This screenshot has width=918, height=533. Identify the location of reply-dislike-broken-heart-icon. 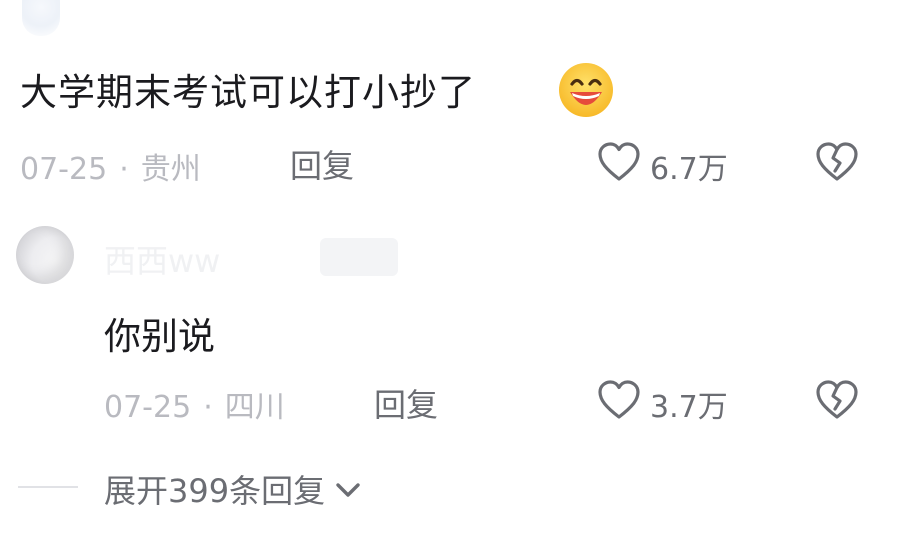
(837, 400).